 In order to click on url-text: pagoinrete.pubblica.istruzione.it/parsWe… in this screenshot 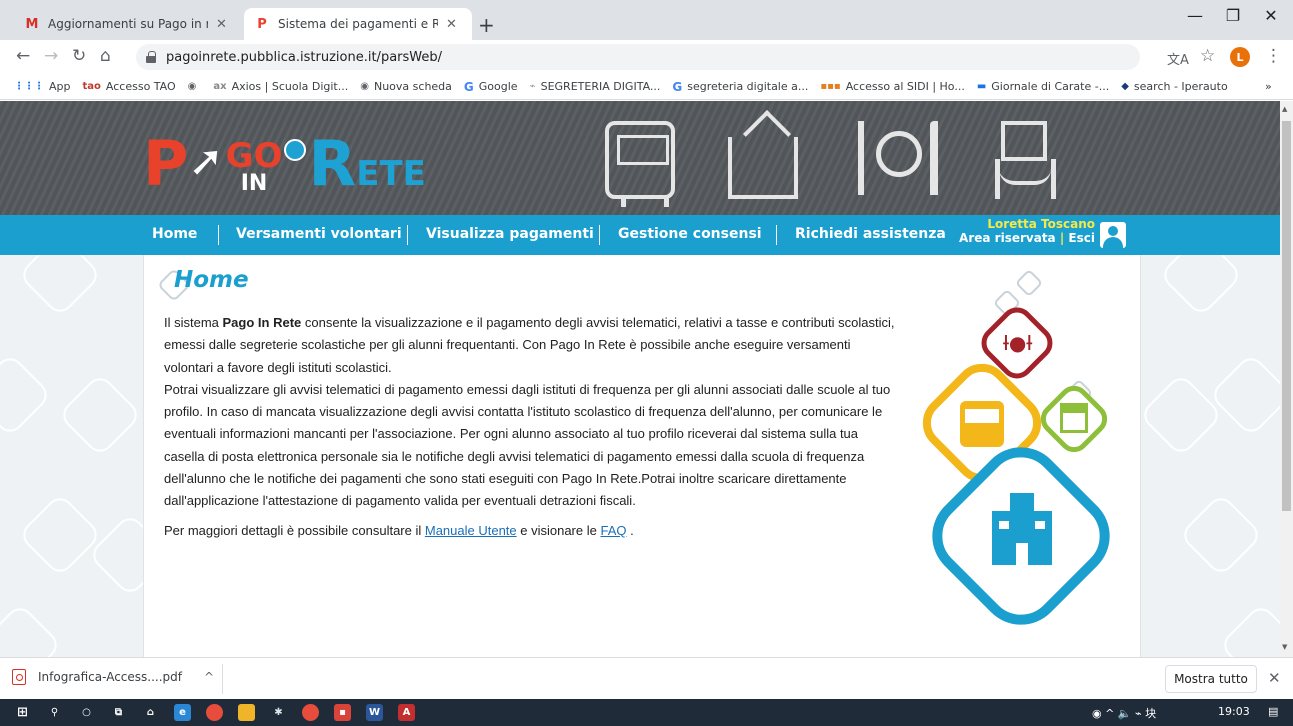, I will do `click(304, 57)`.